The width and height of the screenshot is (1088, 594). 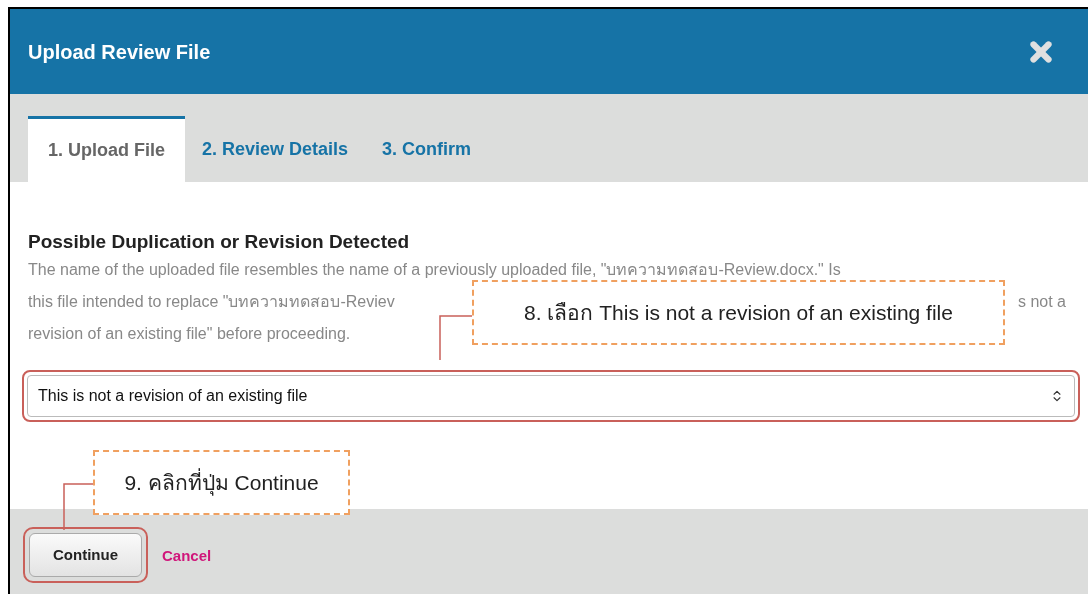 What do you see at coordinates (107, 149) in the screenshot?
I see `tab: 1. Upload File` at bounding box center [107, 149].